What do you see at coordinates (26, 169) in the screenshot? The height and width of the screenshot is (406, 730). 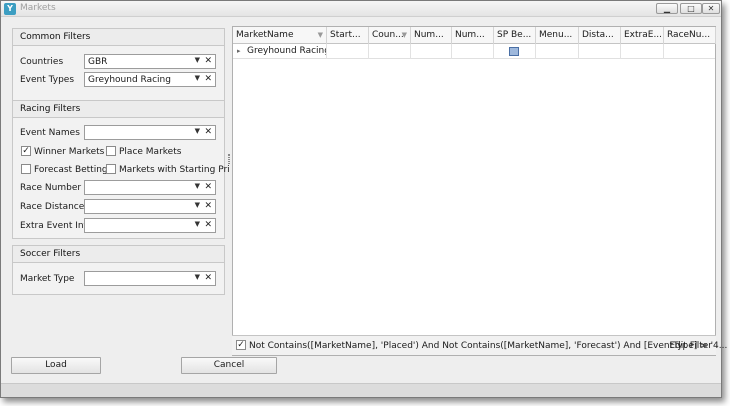 I see `forecast-betting-checkbox` at bounding box center [26, 169].